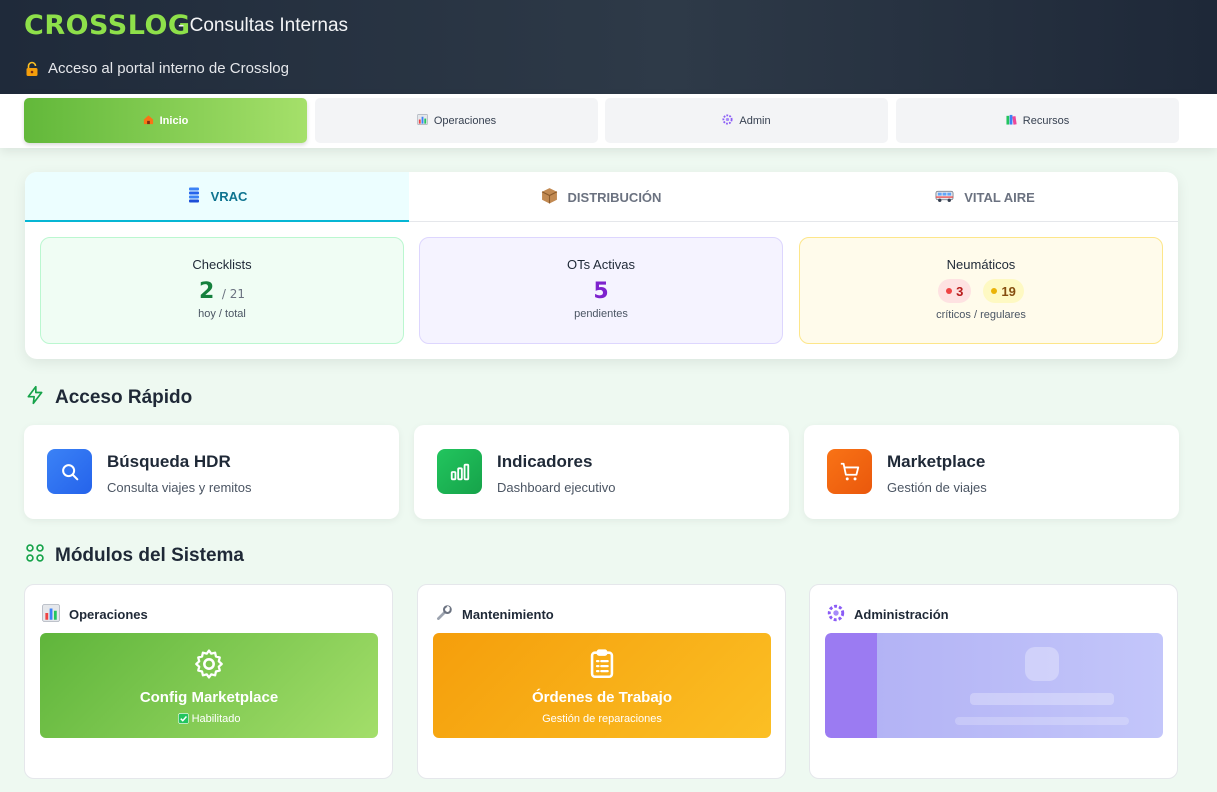 This screenshot has height=792, width=1217. Describe the element at coordinates (211, 472) in the screenshot. I see `quick-card-busqueda-hdr: Búsqueda HDR Consulta viajes y remitos` at that location.